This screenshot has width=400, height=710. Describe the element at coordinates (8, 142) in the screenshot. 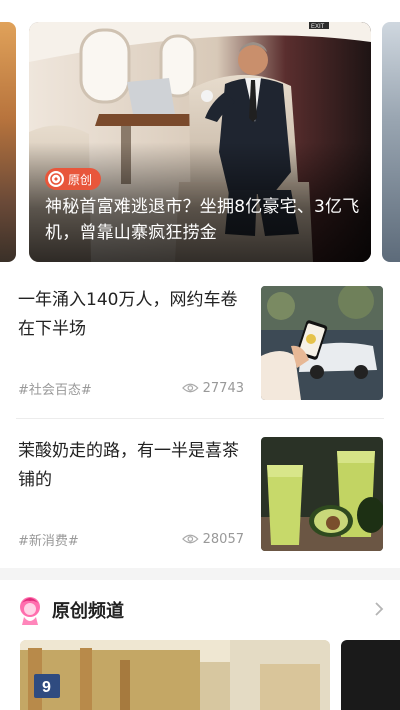

I see `previous-slide-preview` at that location.